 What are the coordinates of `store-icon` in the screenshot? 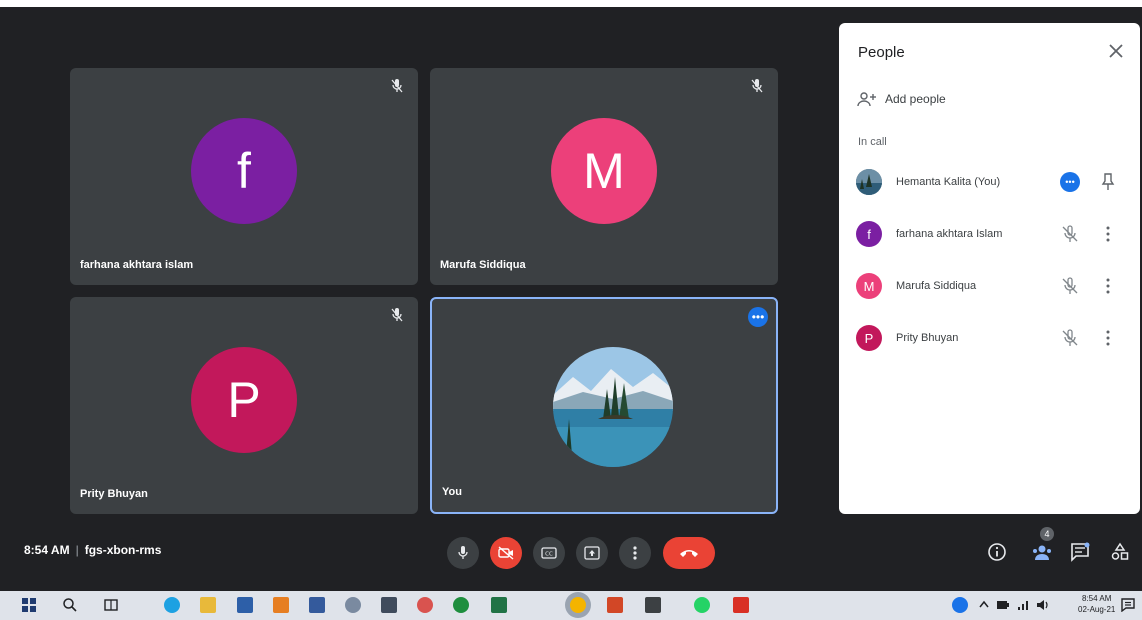 It's located at (245, 605).